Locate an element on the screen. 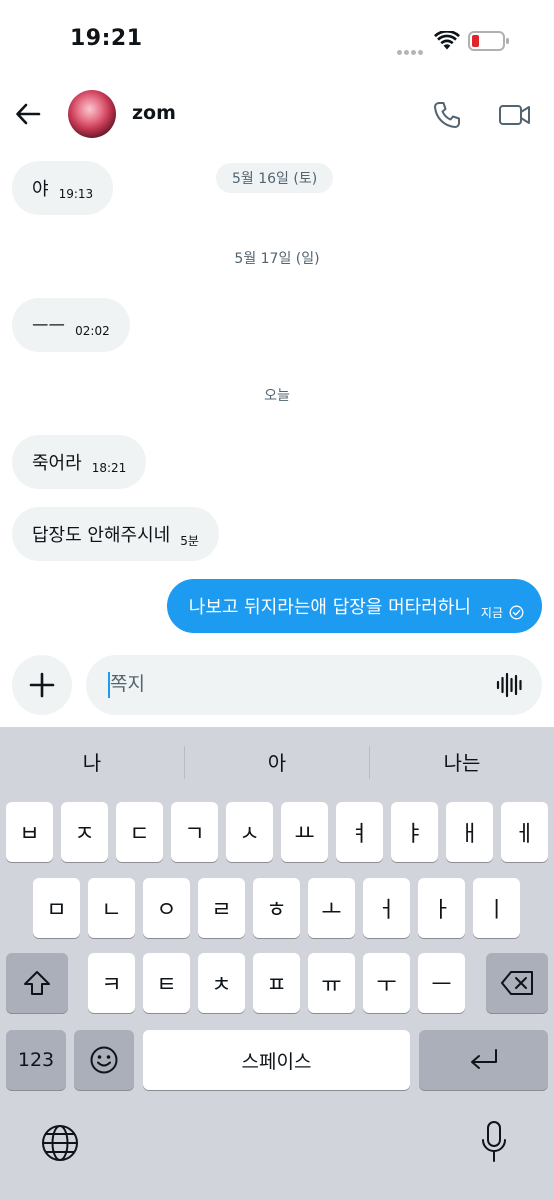 The image size is (554, 1200). key: ㄹ is located at coordinates (221, 908).